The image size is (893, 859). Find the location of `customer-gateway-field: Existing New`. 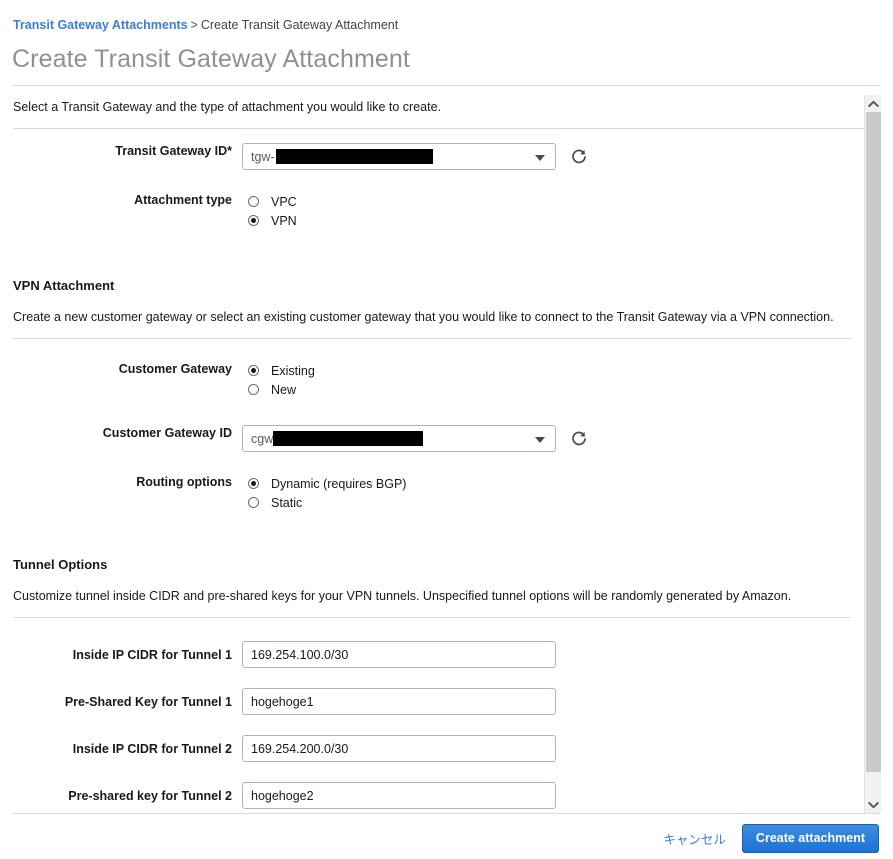

customer-gateway-field: Existing New is located at coordinates (553, 380).